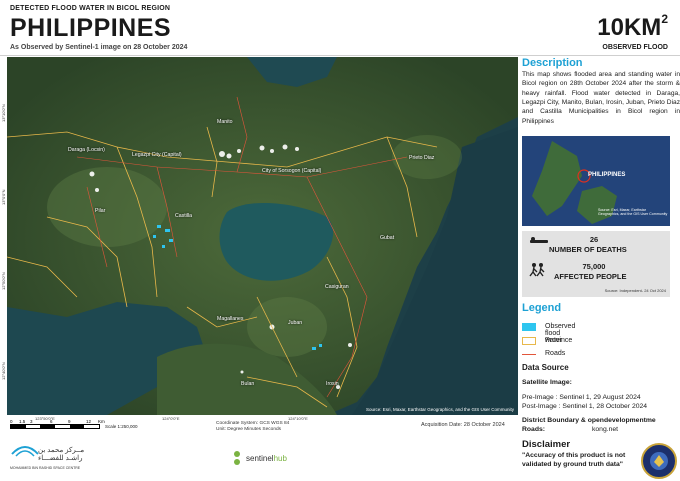 The width and height of the screenshot is (680, 481). What do you see at coordinates (55, 426) in the screenshot?
I see `scale-bar` at bounding box center [55, 426].